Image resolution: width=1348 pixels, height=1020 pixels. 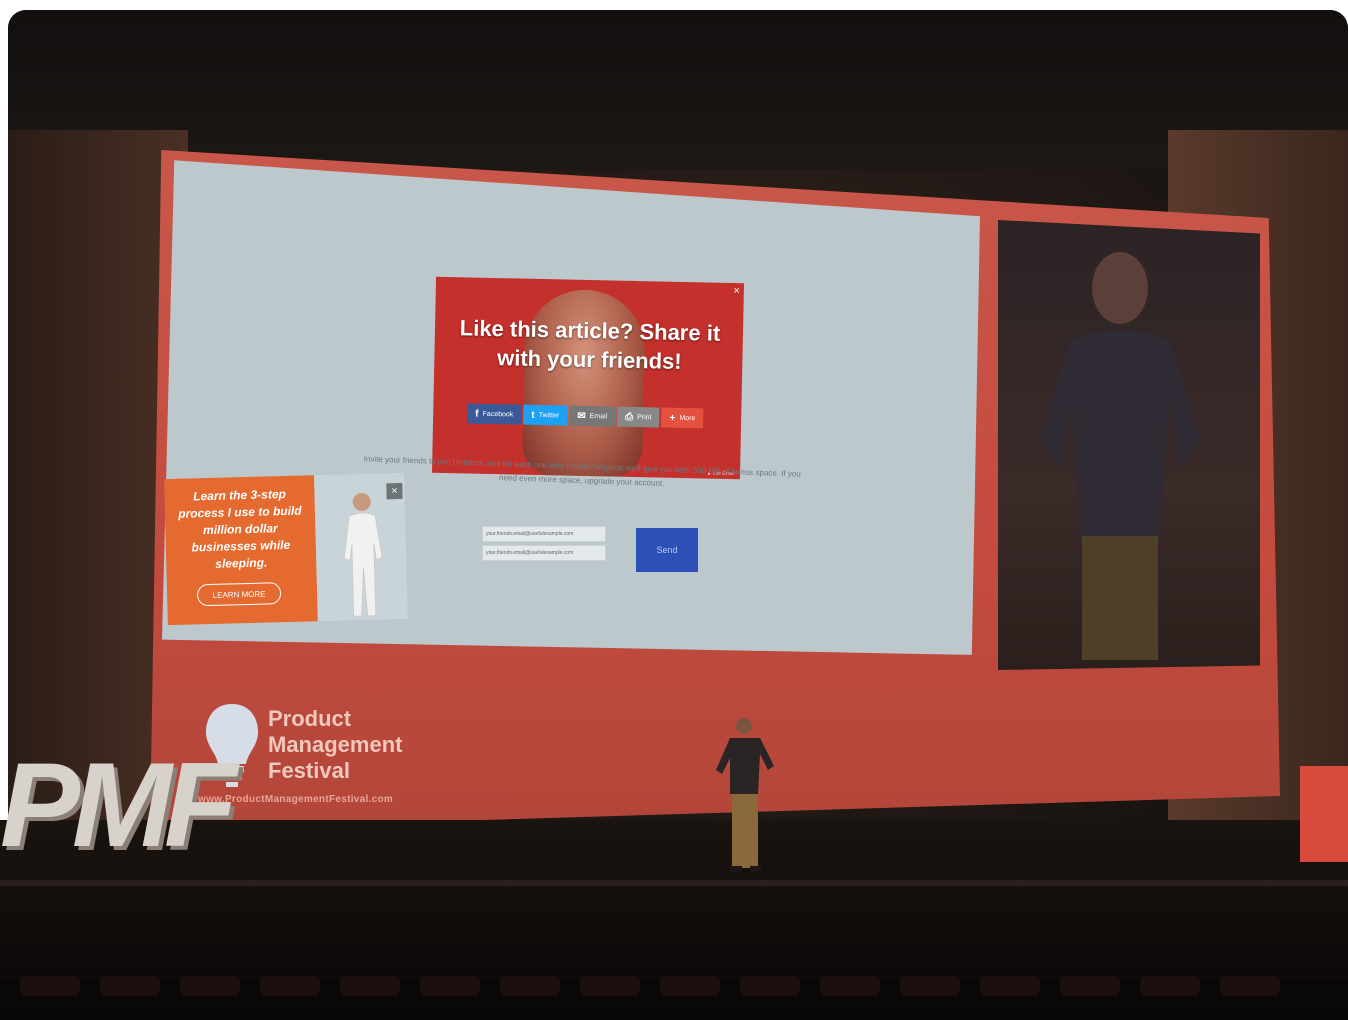 What do you see at coordinates (309, 770) in the screenshot?
I see `logo-line-festival: Festival` at bounding box center [309, 770].